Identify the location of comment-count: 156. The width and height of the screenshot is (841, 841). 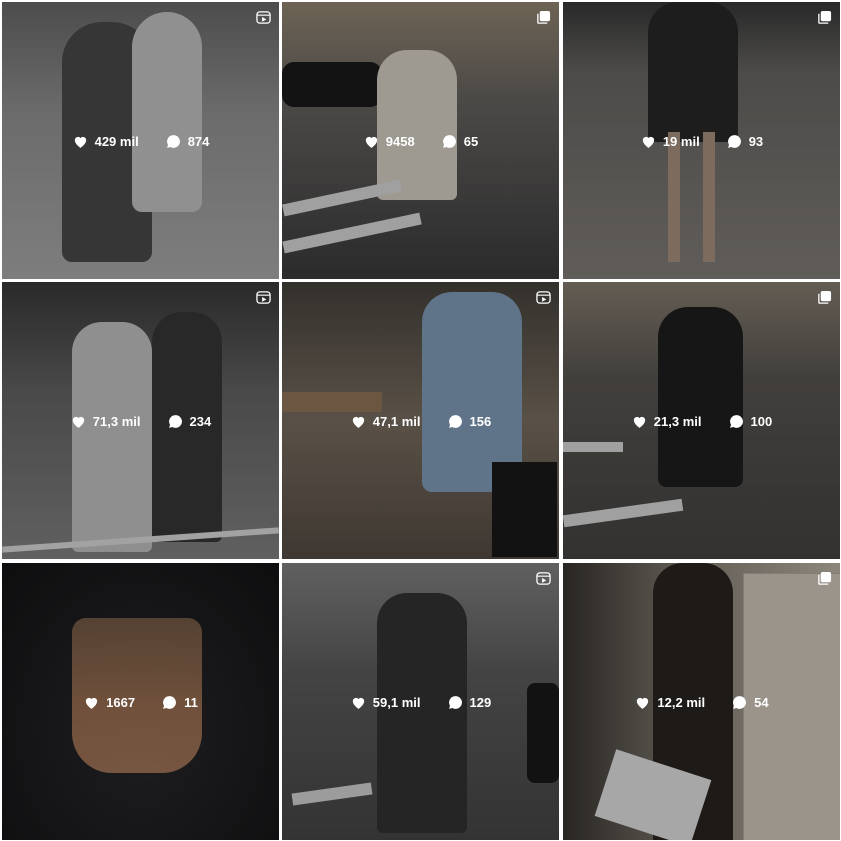
(480, 421).